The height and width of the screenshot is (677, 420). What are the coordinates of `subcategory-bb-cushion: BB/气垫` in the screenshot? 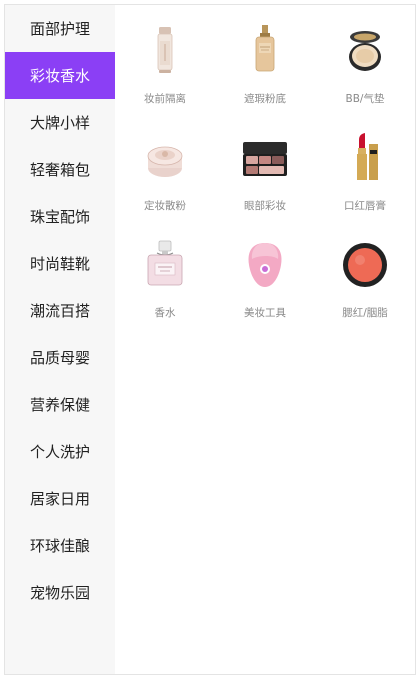 It's located at (365, 74).